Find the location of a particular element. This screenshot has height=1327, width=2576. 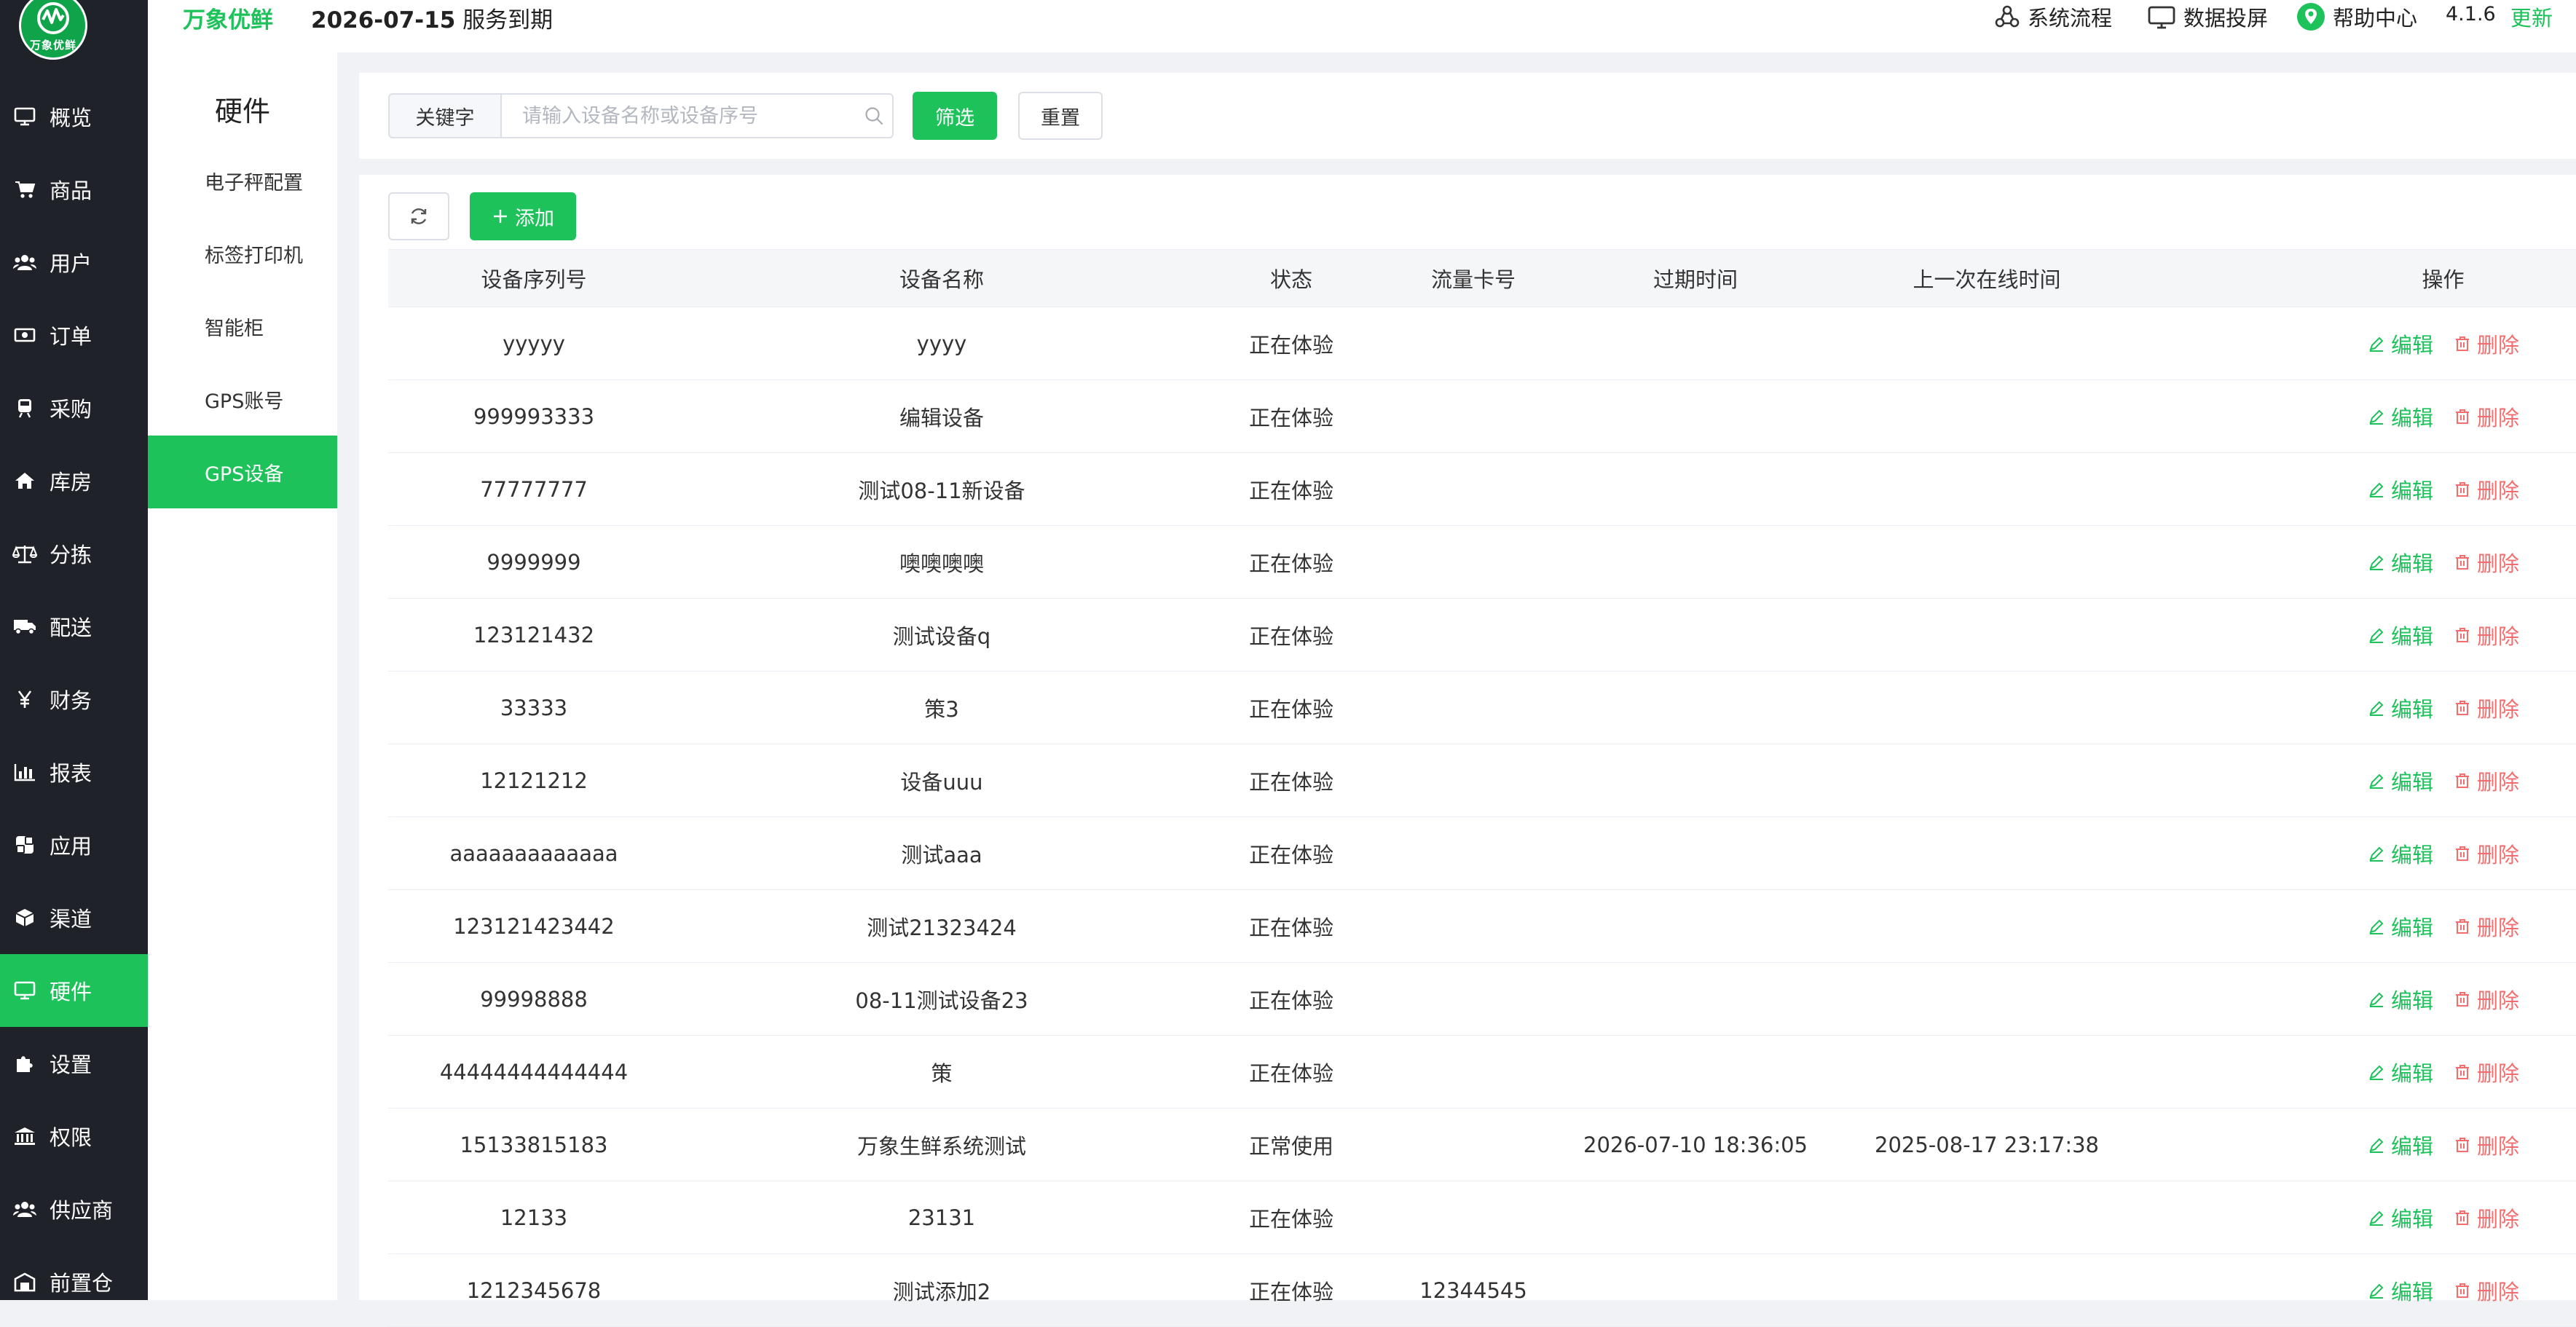

users-icon is located at coordinates (25, 262).